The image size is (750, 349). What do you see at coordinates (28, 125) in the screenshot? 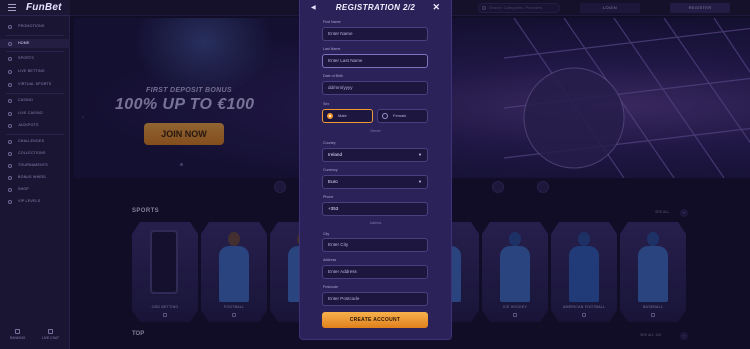
I see `sidebar-item-label: JACKPOTS` at bounding box center [28, 125].